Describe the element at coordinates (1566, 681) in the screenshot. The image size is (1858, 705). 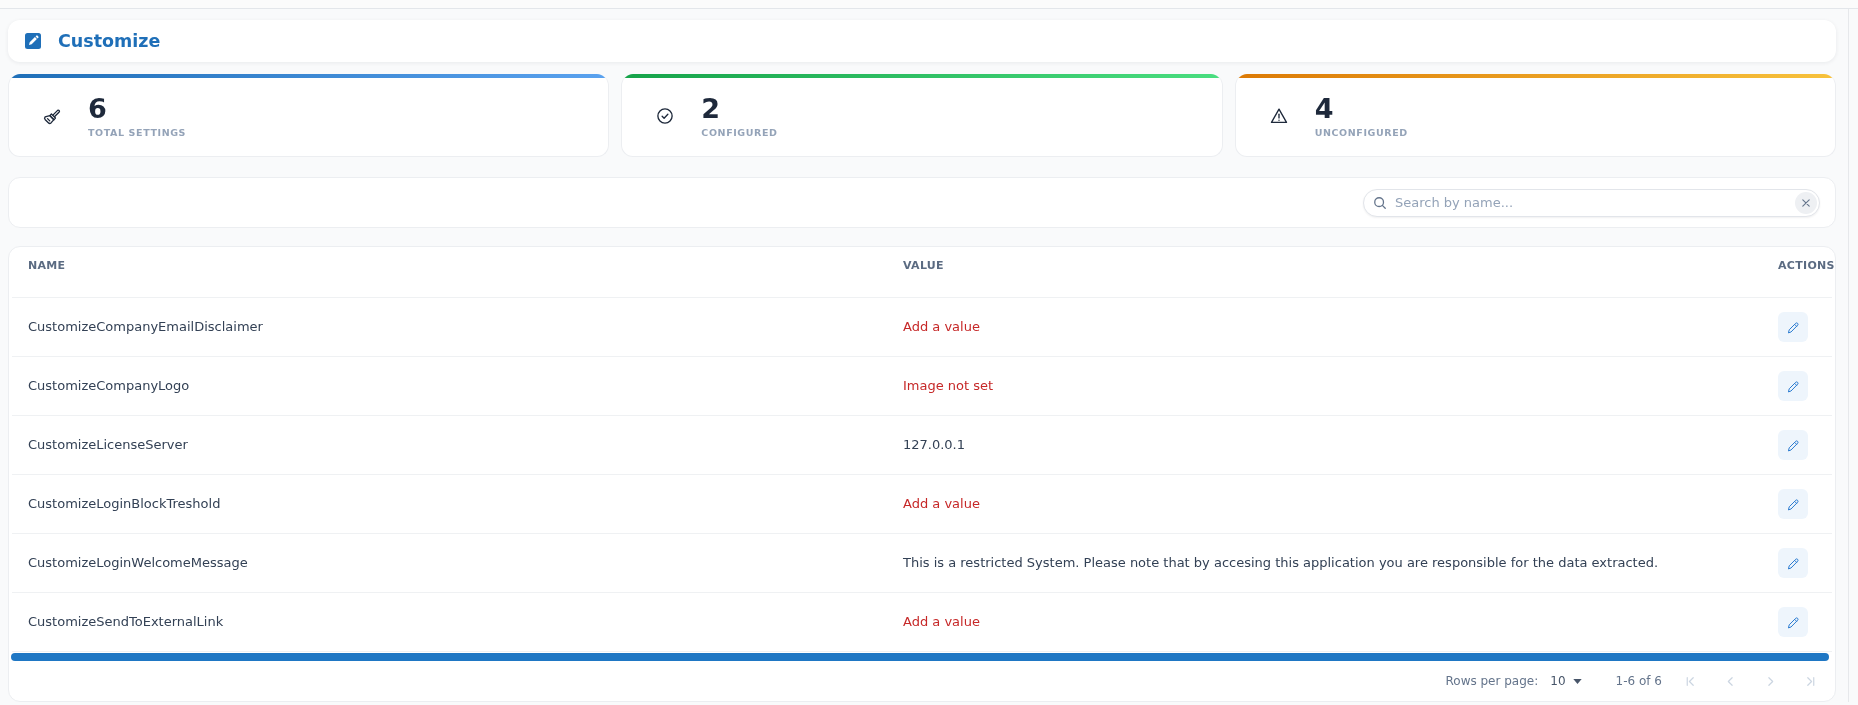
I see `rows-per-page-select: 10` at that location.